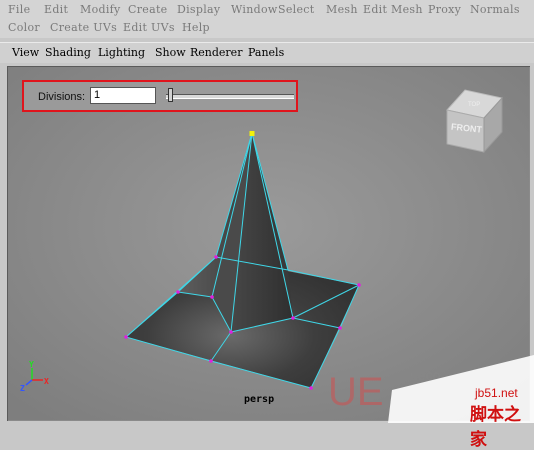 The width and height of the screenshot is (534, 450). I want to click on divisions-slider-track, so click(230, 96).